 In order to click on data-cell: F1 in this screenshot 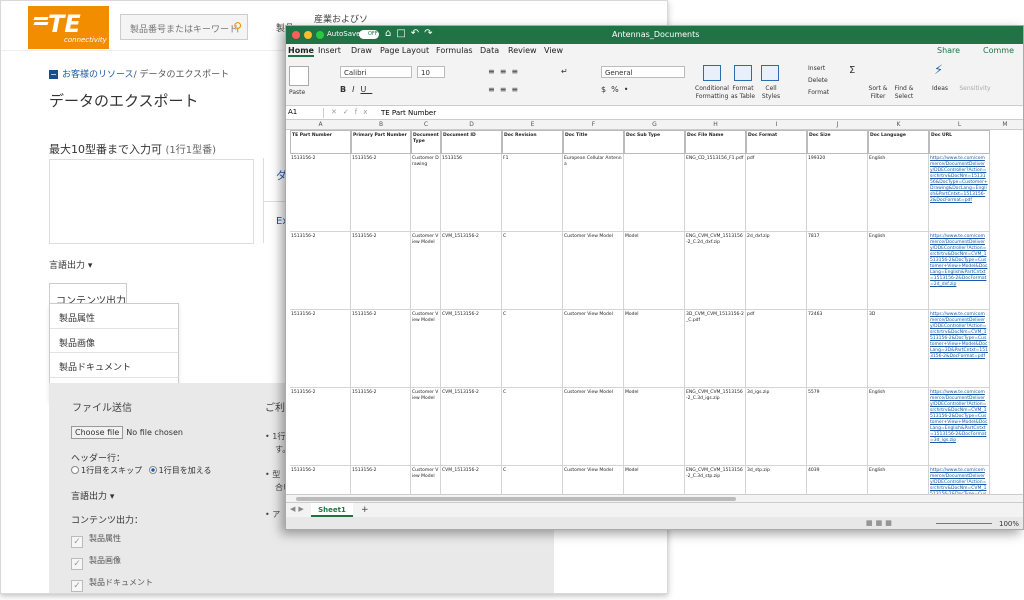, I will do `click(532, 193)`.